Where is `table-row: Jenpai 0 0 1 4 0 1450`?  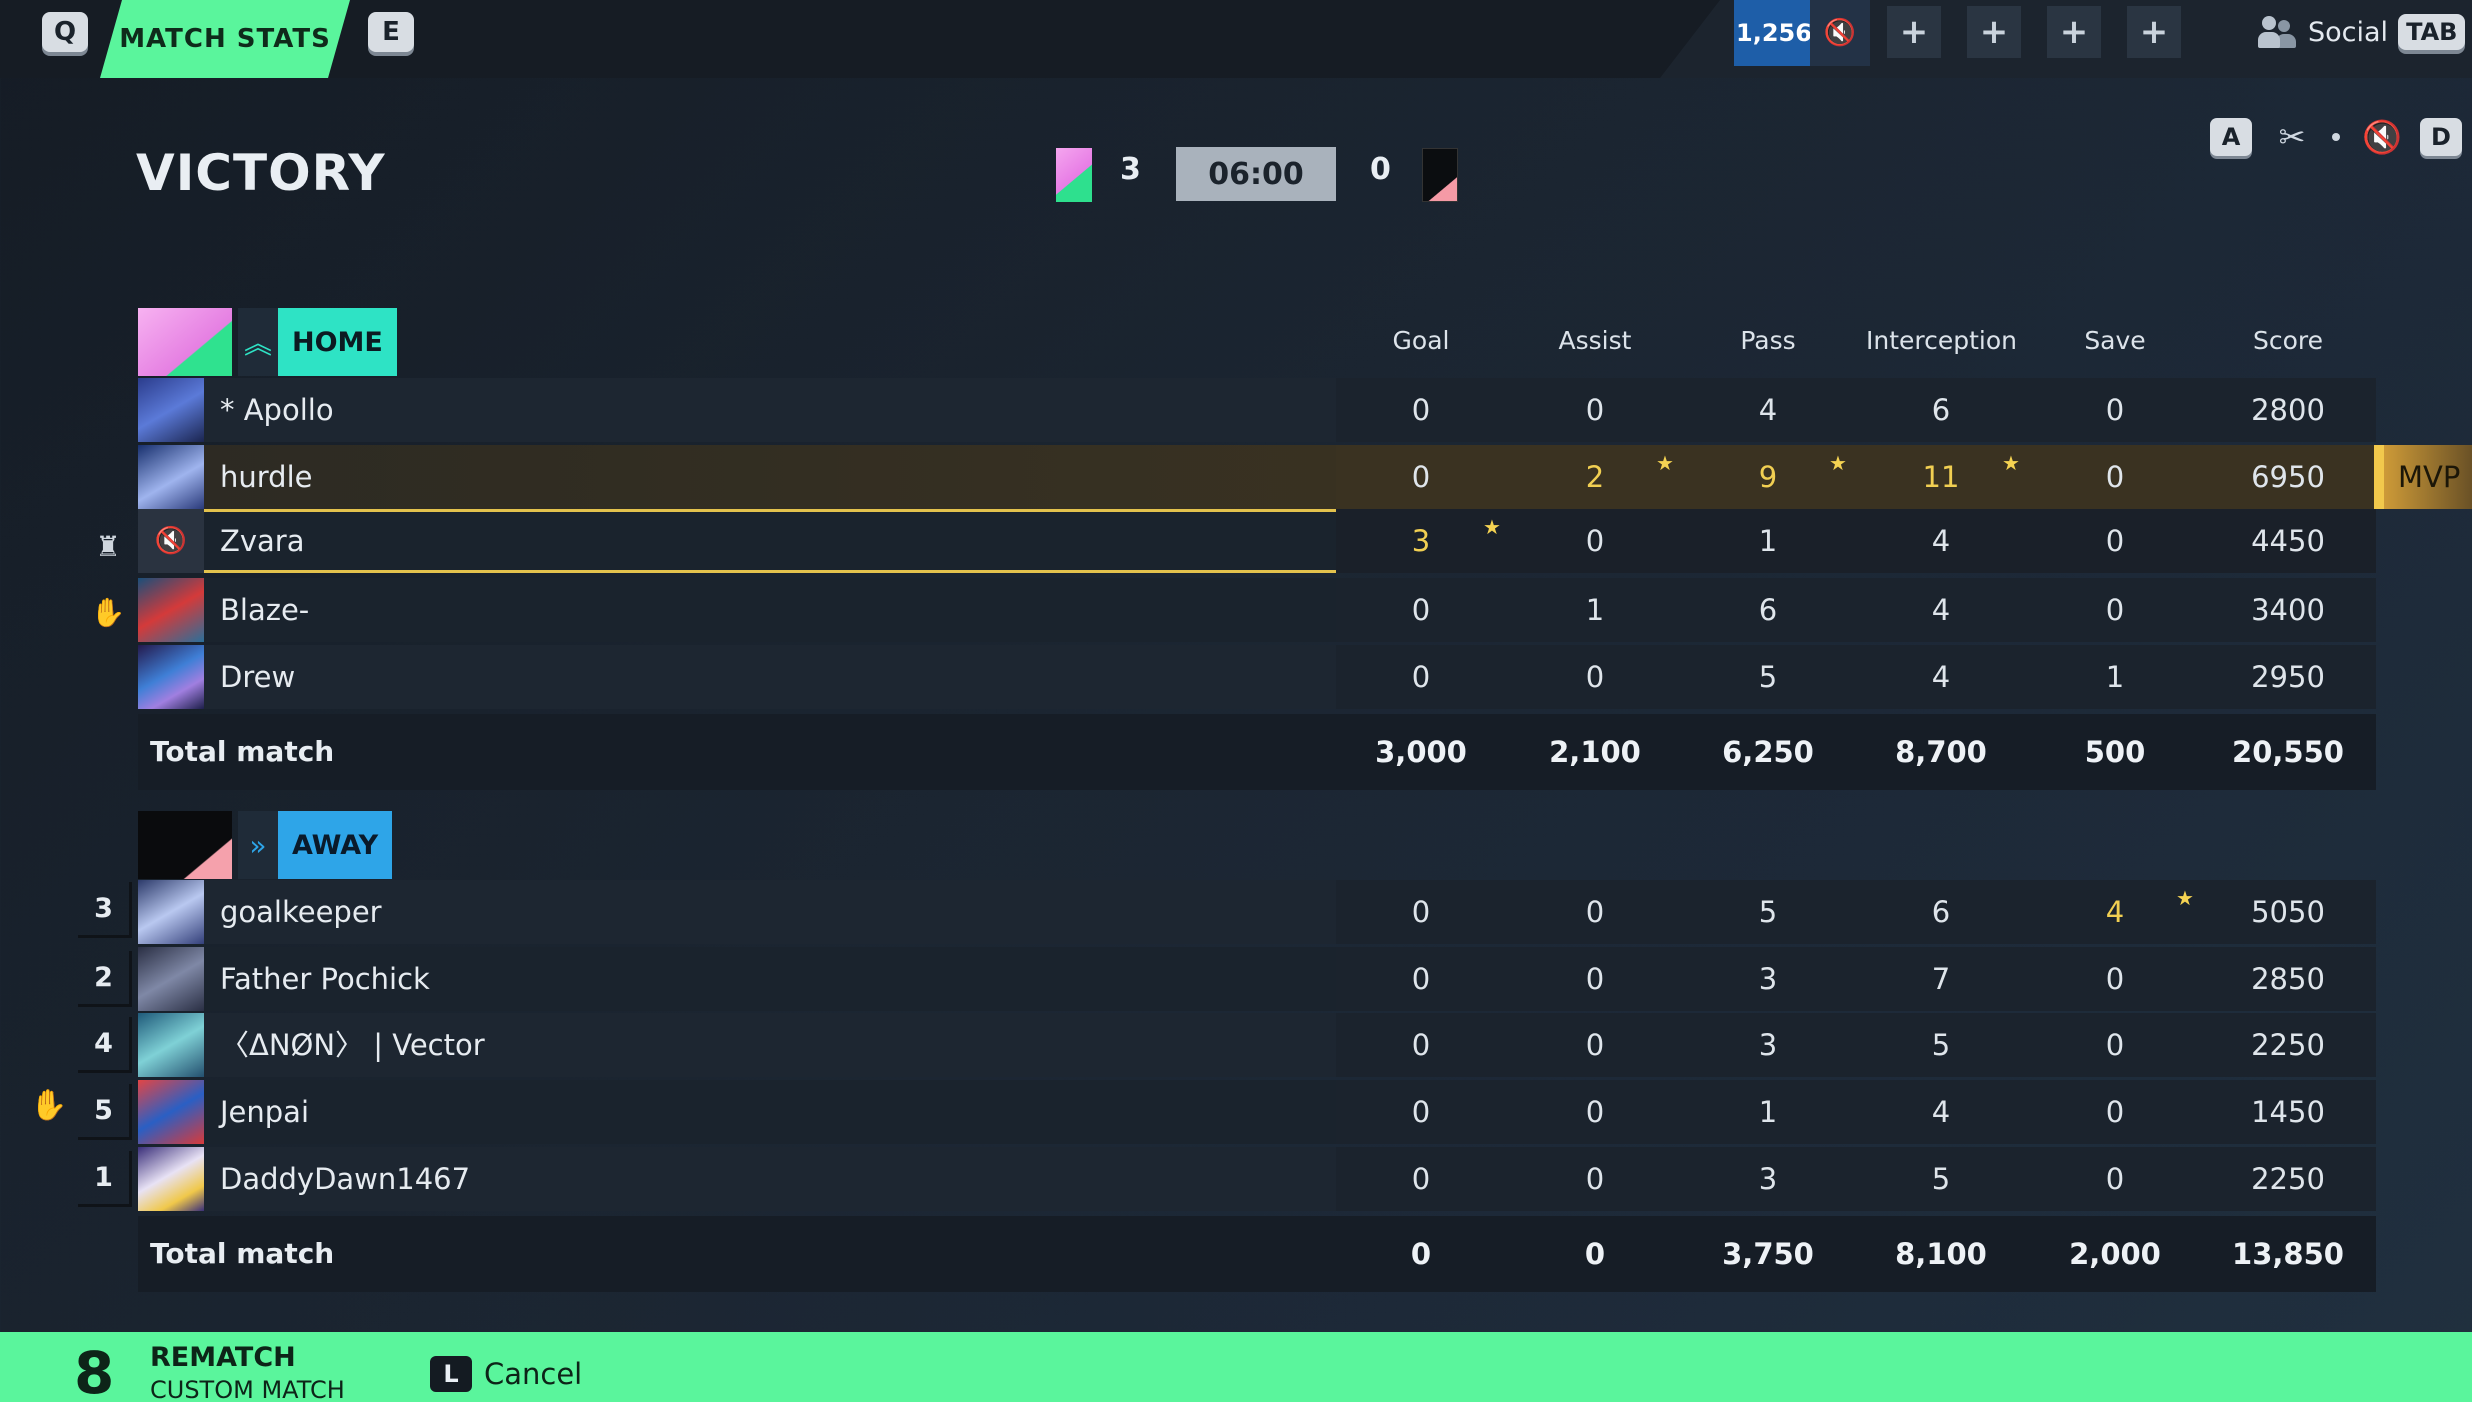 table-row: Jenpai 0 0 1 4 0 1450 is located at coordinates (1257, 1112).